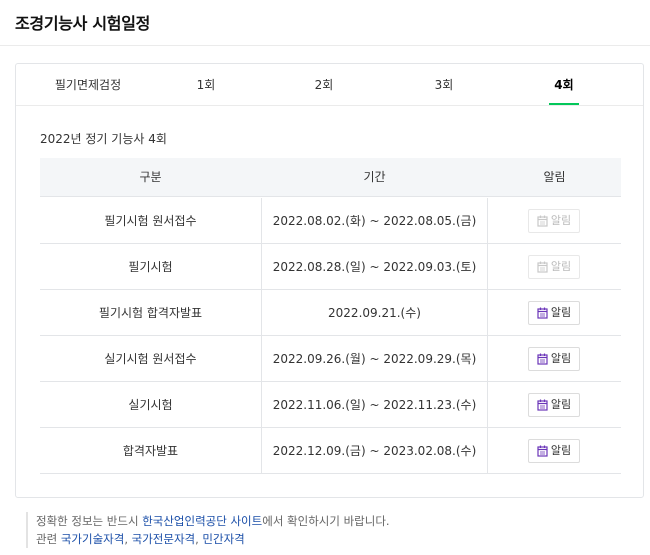  Describe the element at coordinates (150, 405) in the screenshot. I see `row-category: 실기시험` at that location.